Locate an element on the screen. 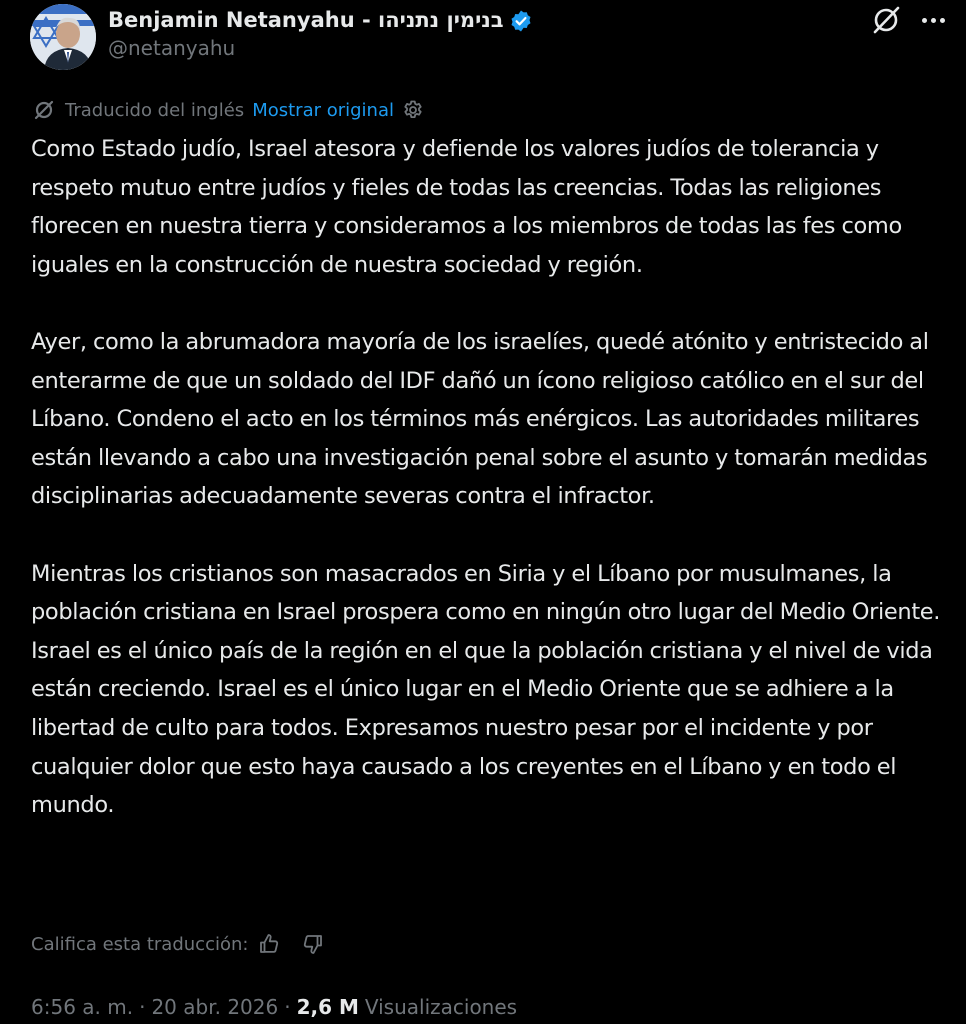 This screenshot has height=1024, width=966. translated-from-label: Traducido del inglés is located at coordinates (155, 110).